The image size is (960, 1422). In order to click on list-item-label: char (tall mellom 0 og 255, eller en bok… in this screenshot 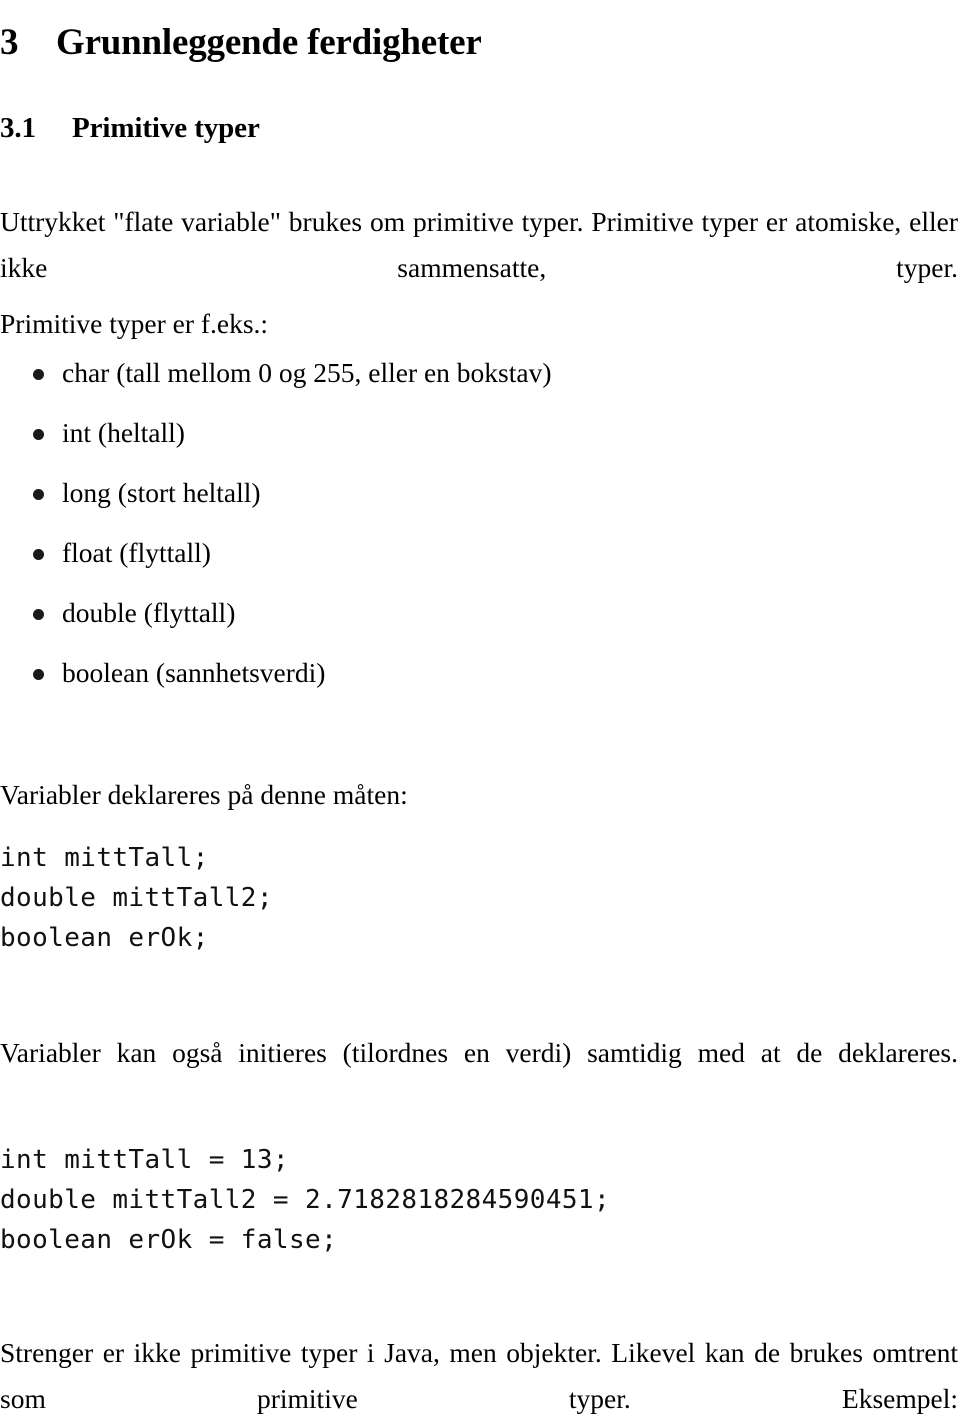, I will do `click(307, 372)`.